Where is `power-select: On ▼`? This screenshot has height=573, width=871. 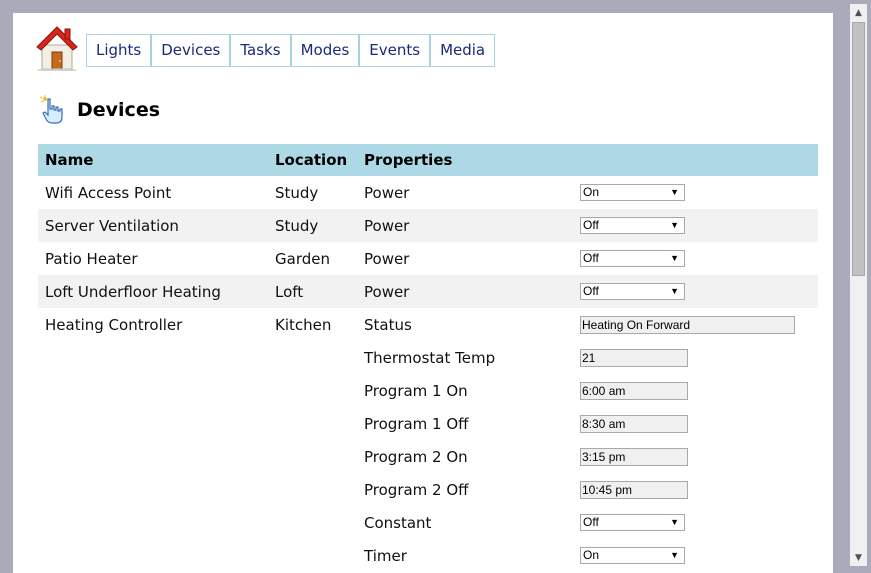
power-select: On ▼ is located at coordinates (632, 192).